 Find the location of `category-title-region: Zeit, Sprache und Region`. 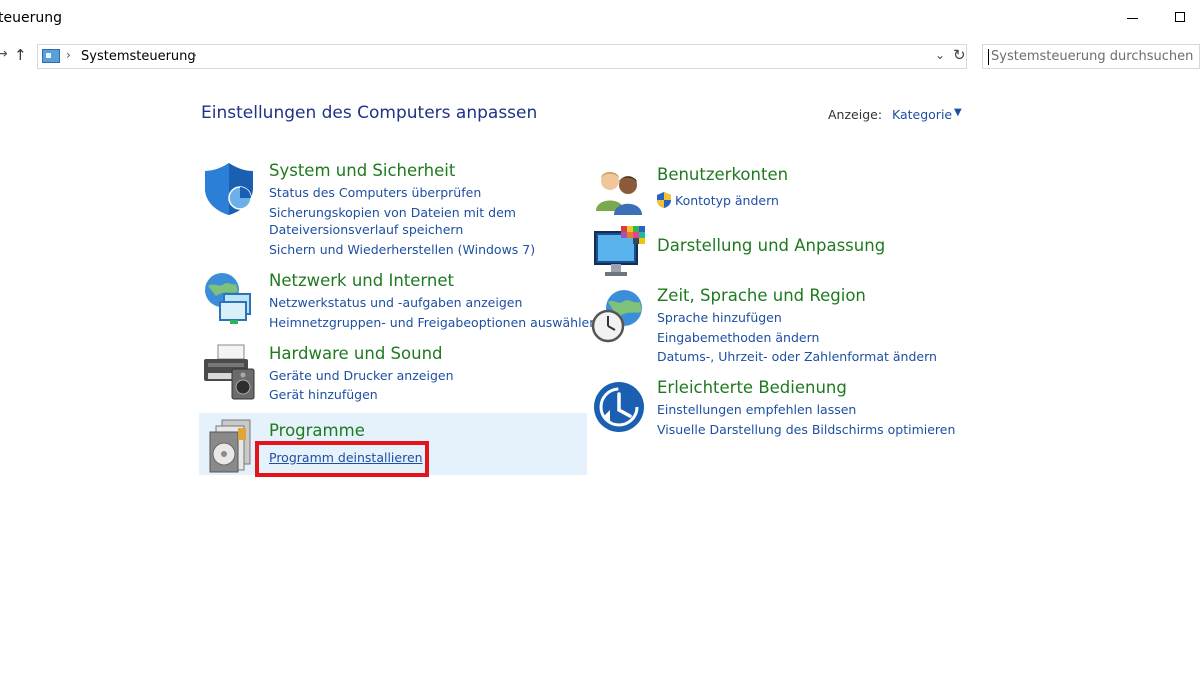

category-title-region: Zeit, Sprache und Region is located at coordinates (761, 295).